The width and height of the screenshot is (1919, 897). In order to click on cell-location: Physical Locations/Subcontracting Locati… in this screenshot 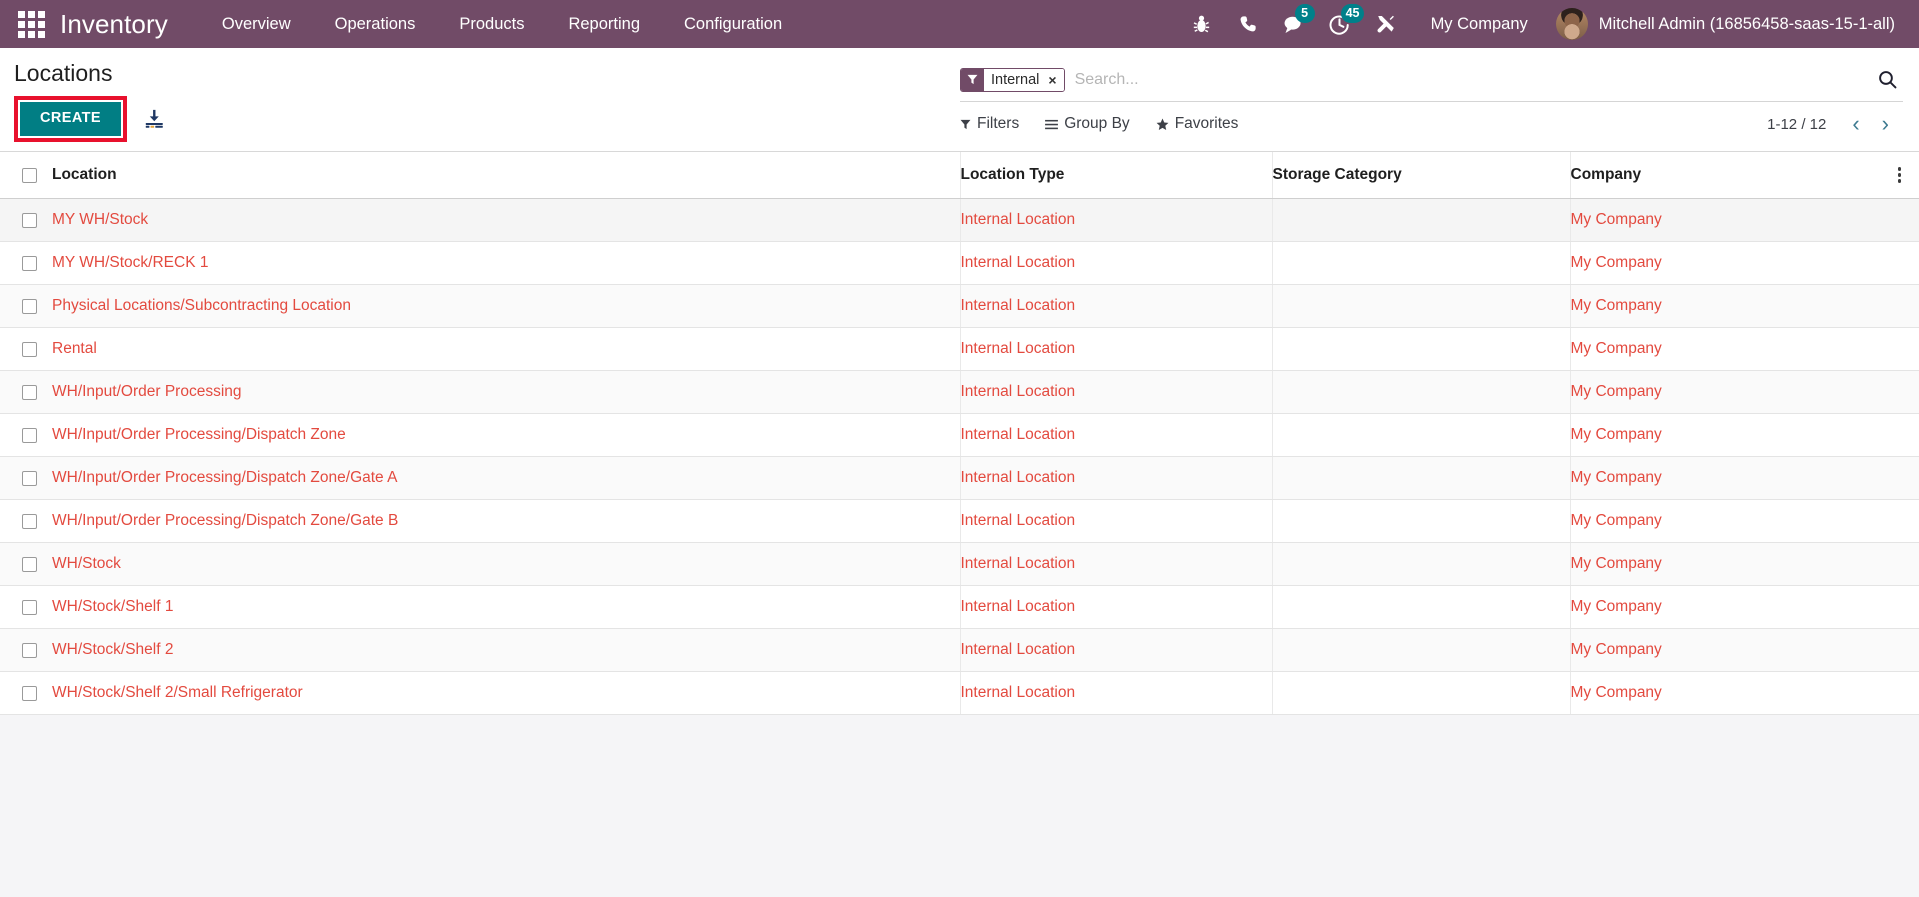, I will do `click(506, 306)`.